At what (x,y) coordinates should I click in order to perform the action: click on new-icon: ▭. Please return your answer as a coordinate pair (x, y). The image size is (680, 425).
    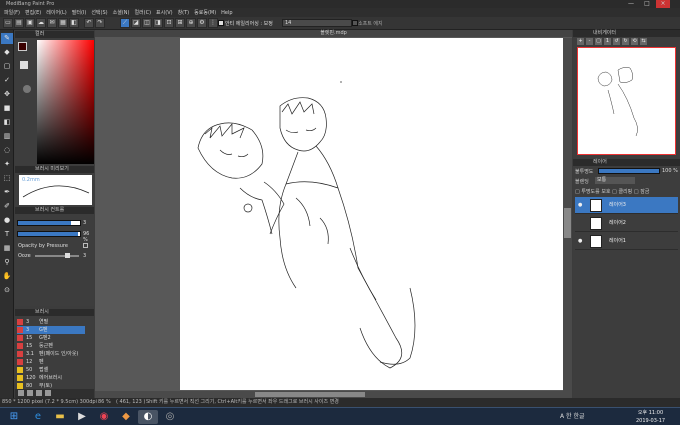
    Looking at the image, I should click on (8, 23).